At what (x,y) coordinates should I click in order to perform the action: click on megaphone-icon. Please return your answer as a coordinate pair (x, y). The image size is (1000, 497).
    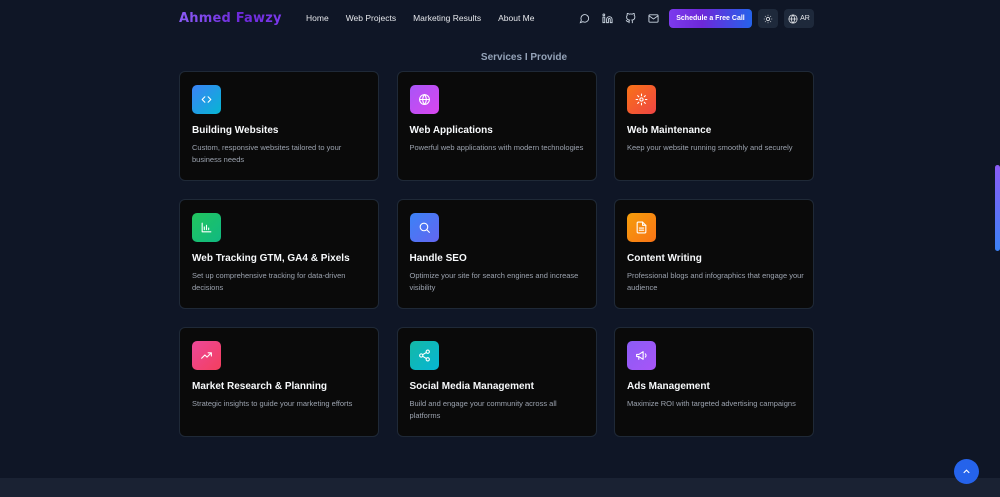
    Looking at the image, I should click on (641, 355).